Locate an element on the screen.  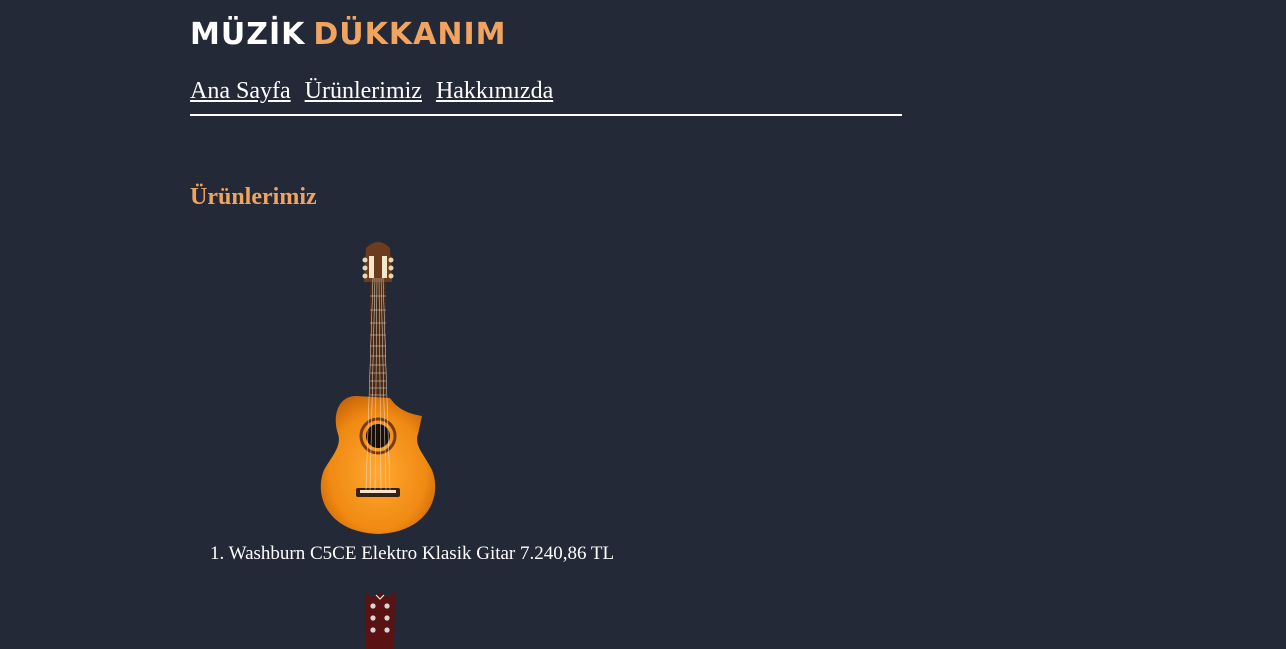
electric-guitar-headstock-image is located at coordinates (380, 619).